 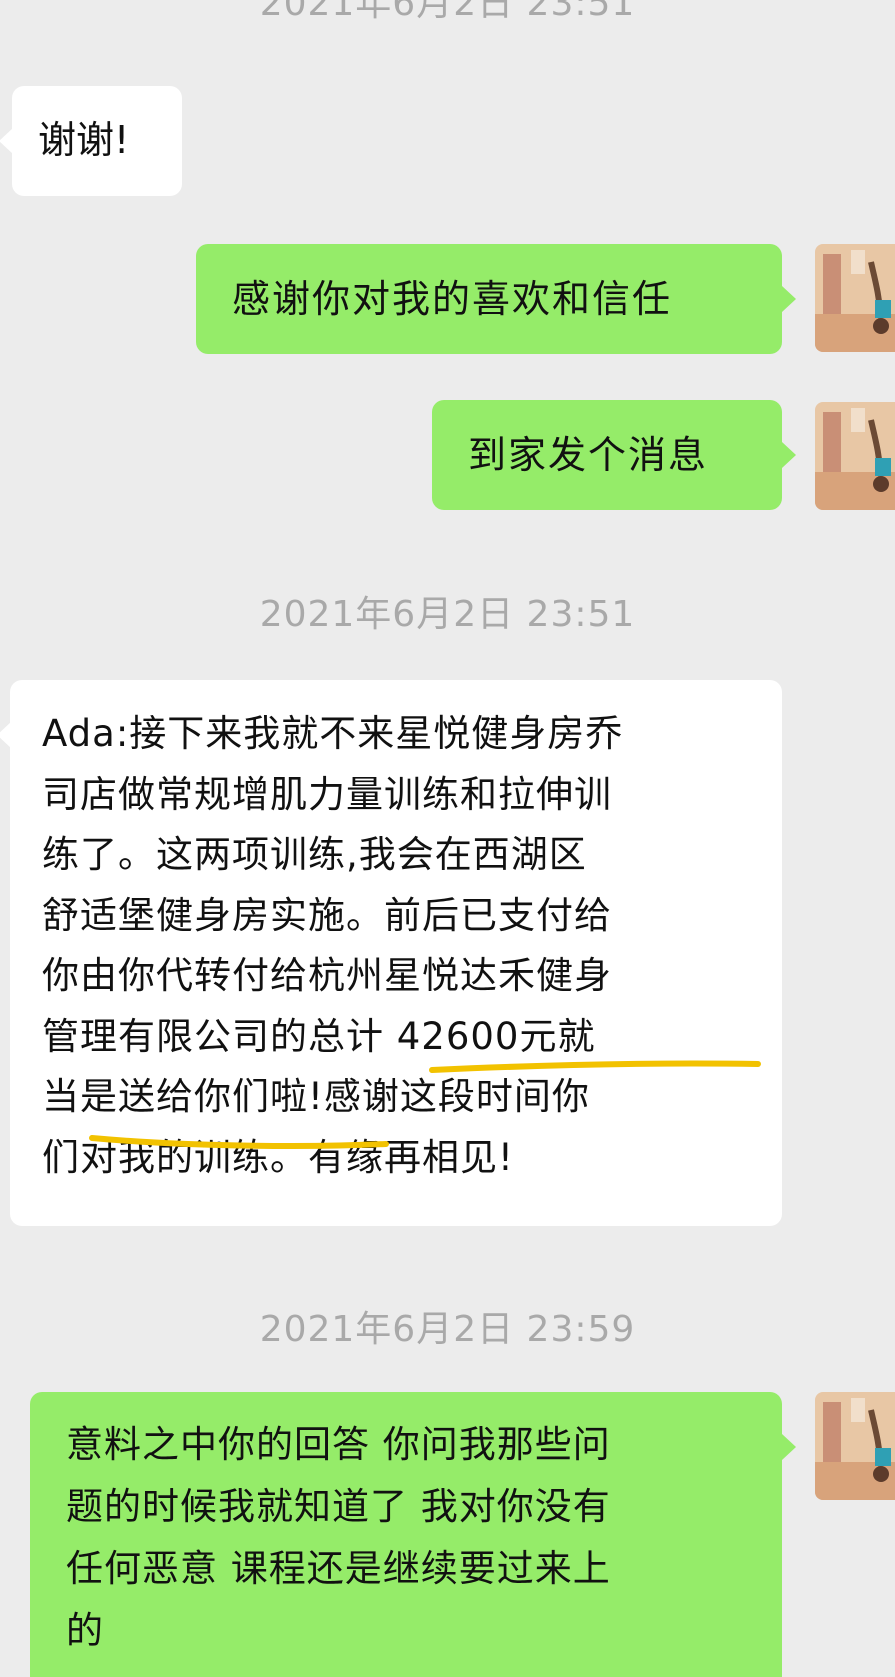 I want to click on message-go-home-text: 到家发个消息, so click(x=588, y=455).